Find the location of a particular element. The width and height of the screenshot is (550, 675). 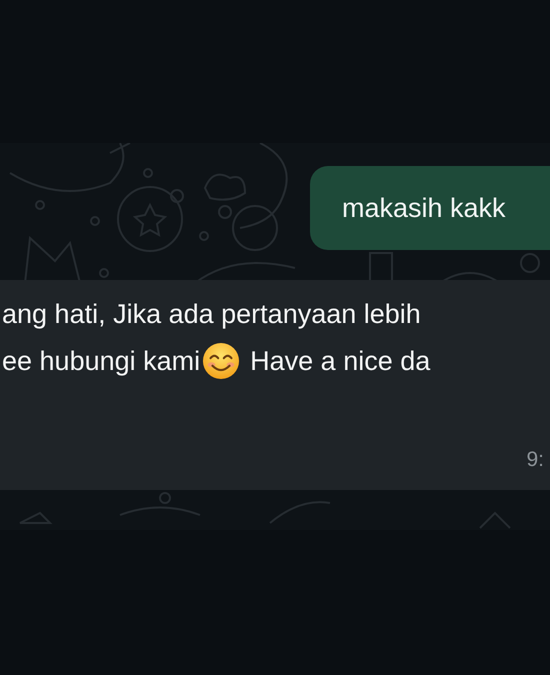

message-text: makasih kakk is located at coordinates (424, 208).